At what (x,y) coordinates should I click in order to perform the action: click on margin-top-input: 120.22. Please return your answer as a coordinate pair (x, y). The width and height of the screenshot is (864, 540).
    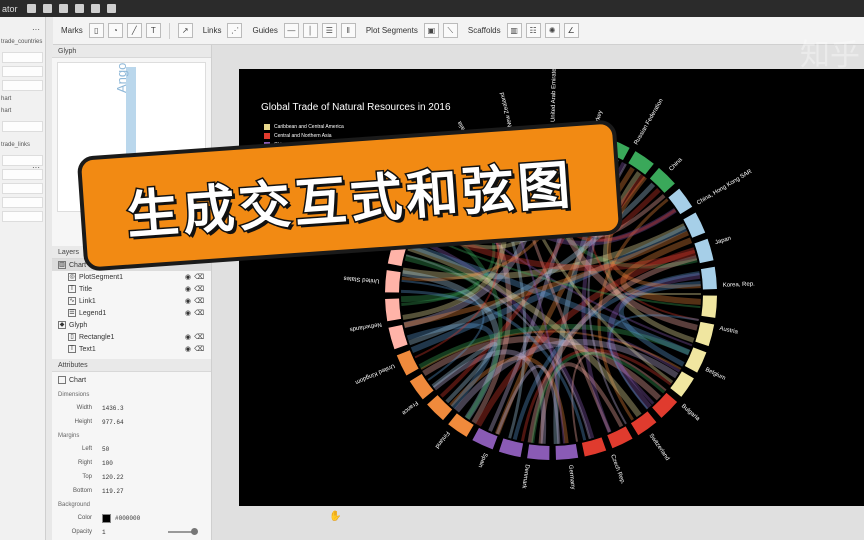
    Looking at the image, I should click on (113, 477).